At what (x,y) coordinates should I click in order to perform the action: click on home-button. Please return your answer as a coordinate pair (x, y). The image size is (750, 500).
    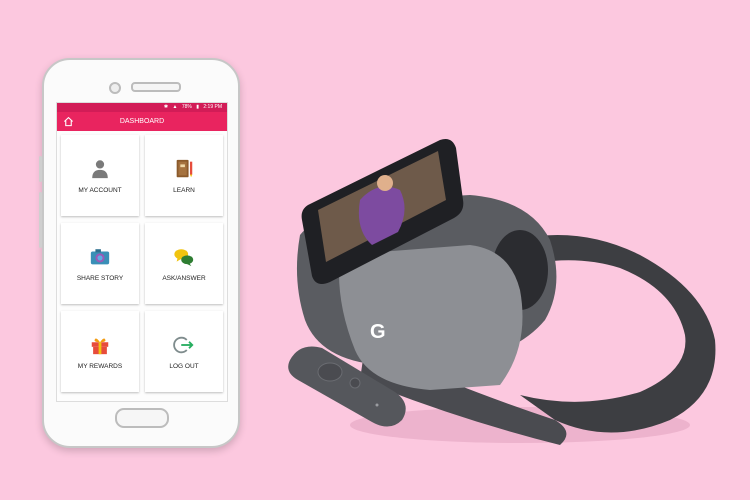
    Looking at the image, I should click on (142, 418).